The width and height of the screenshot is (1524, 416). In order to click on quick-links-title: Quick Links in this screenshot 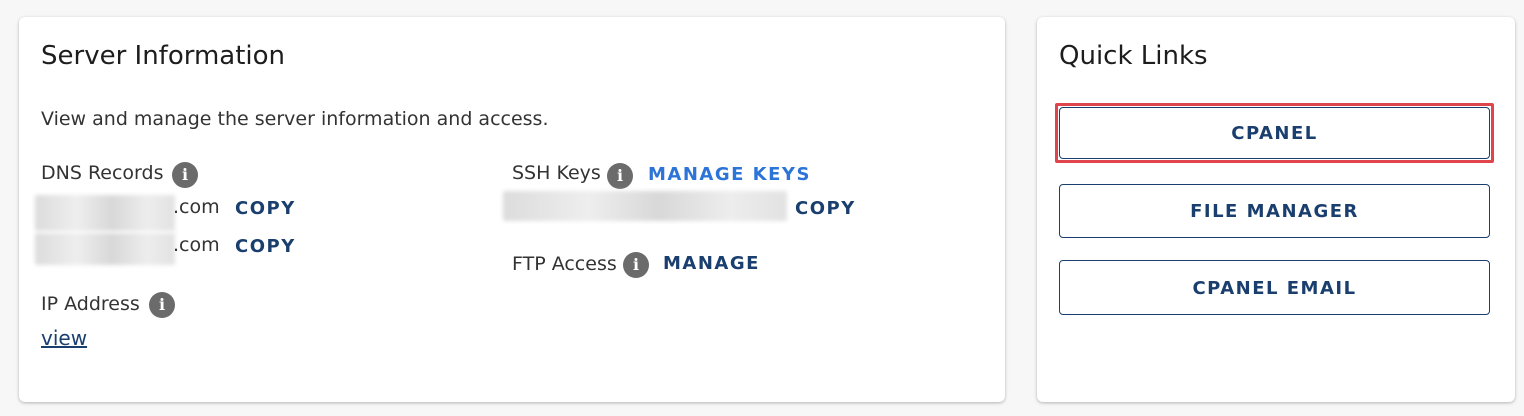, I will do `click(1133, 56)`.